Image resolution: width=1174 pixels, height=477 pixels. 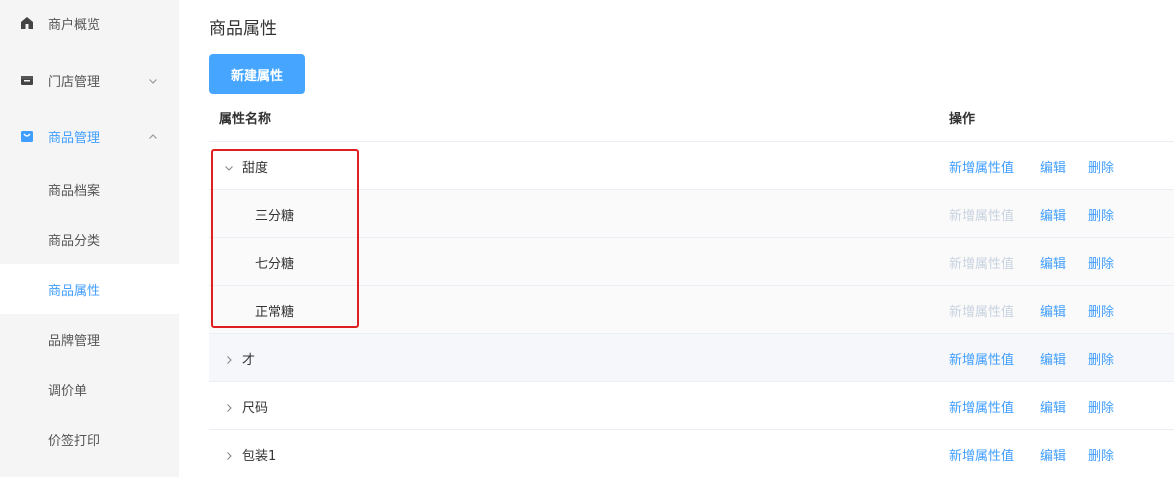 What do you see at coordinates (691, 166) in the screenshot?
I see `table-row: 甜度 新增属性值 编辑 删除` at bounding box center [691, 166].